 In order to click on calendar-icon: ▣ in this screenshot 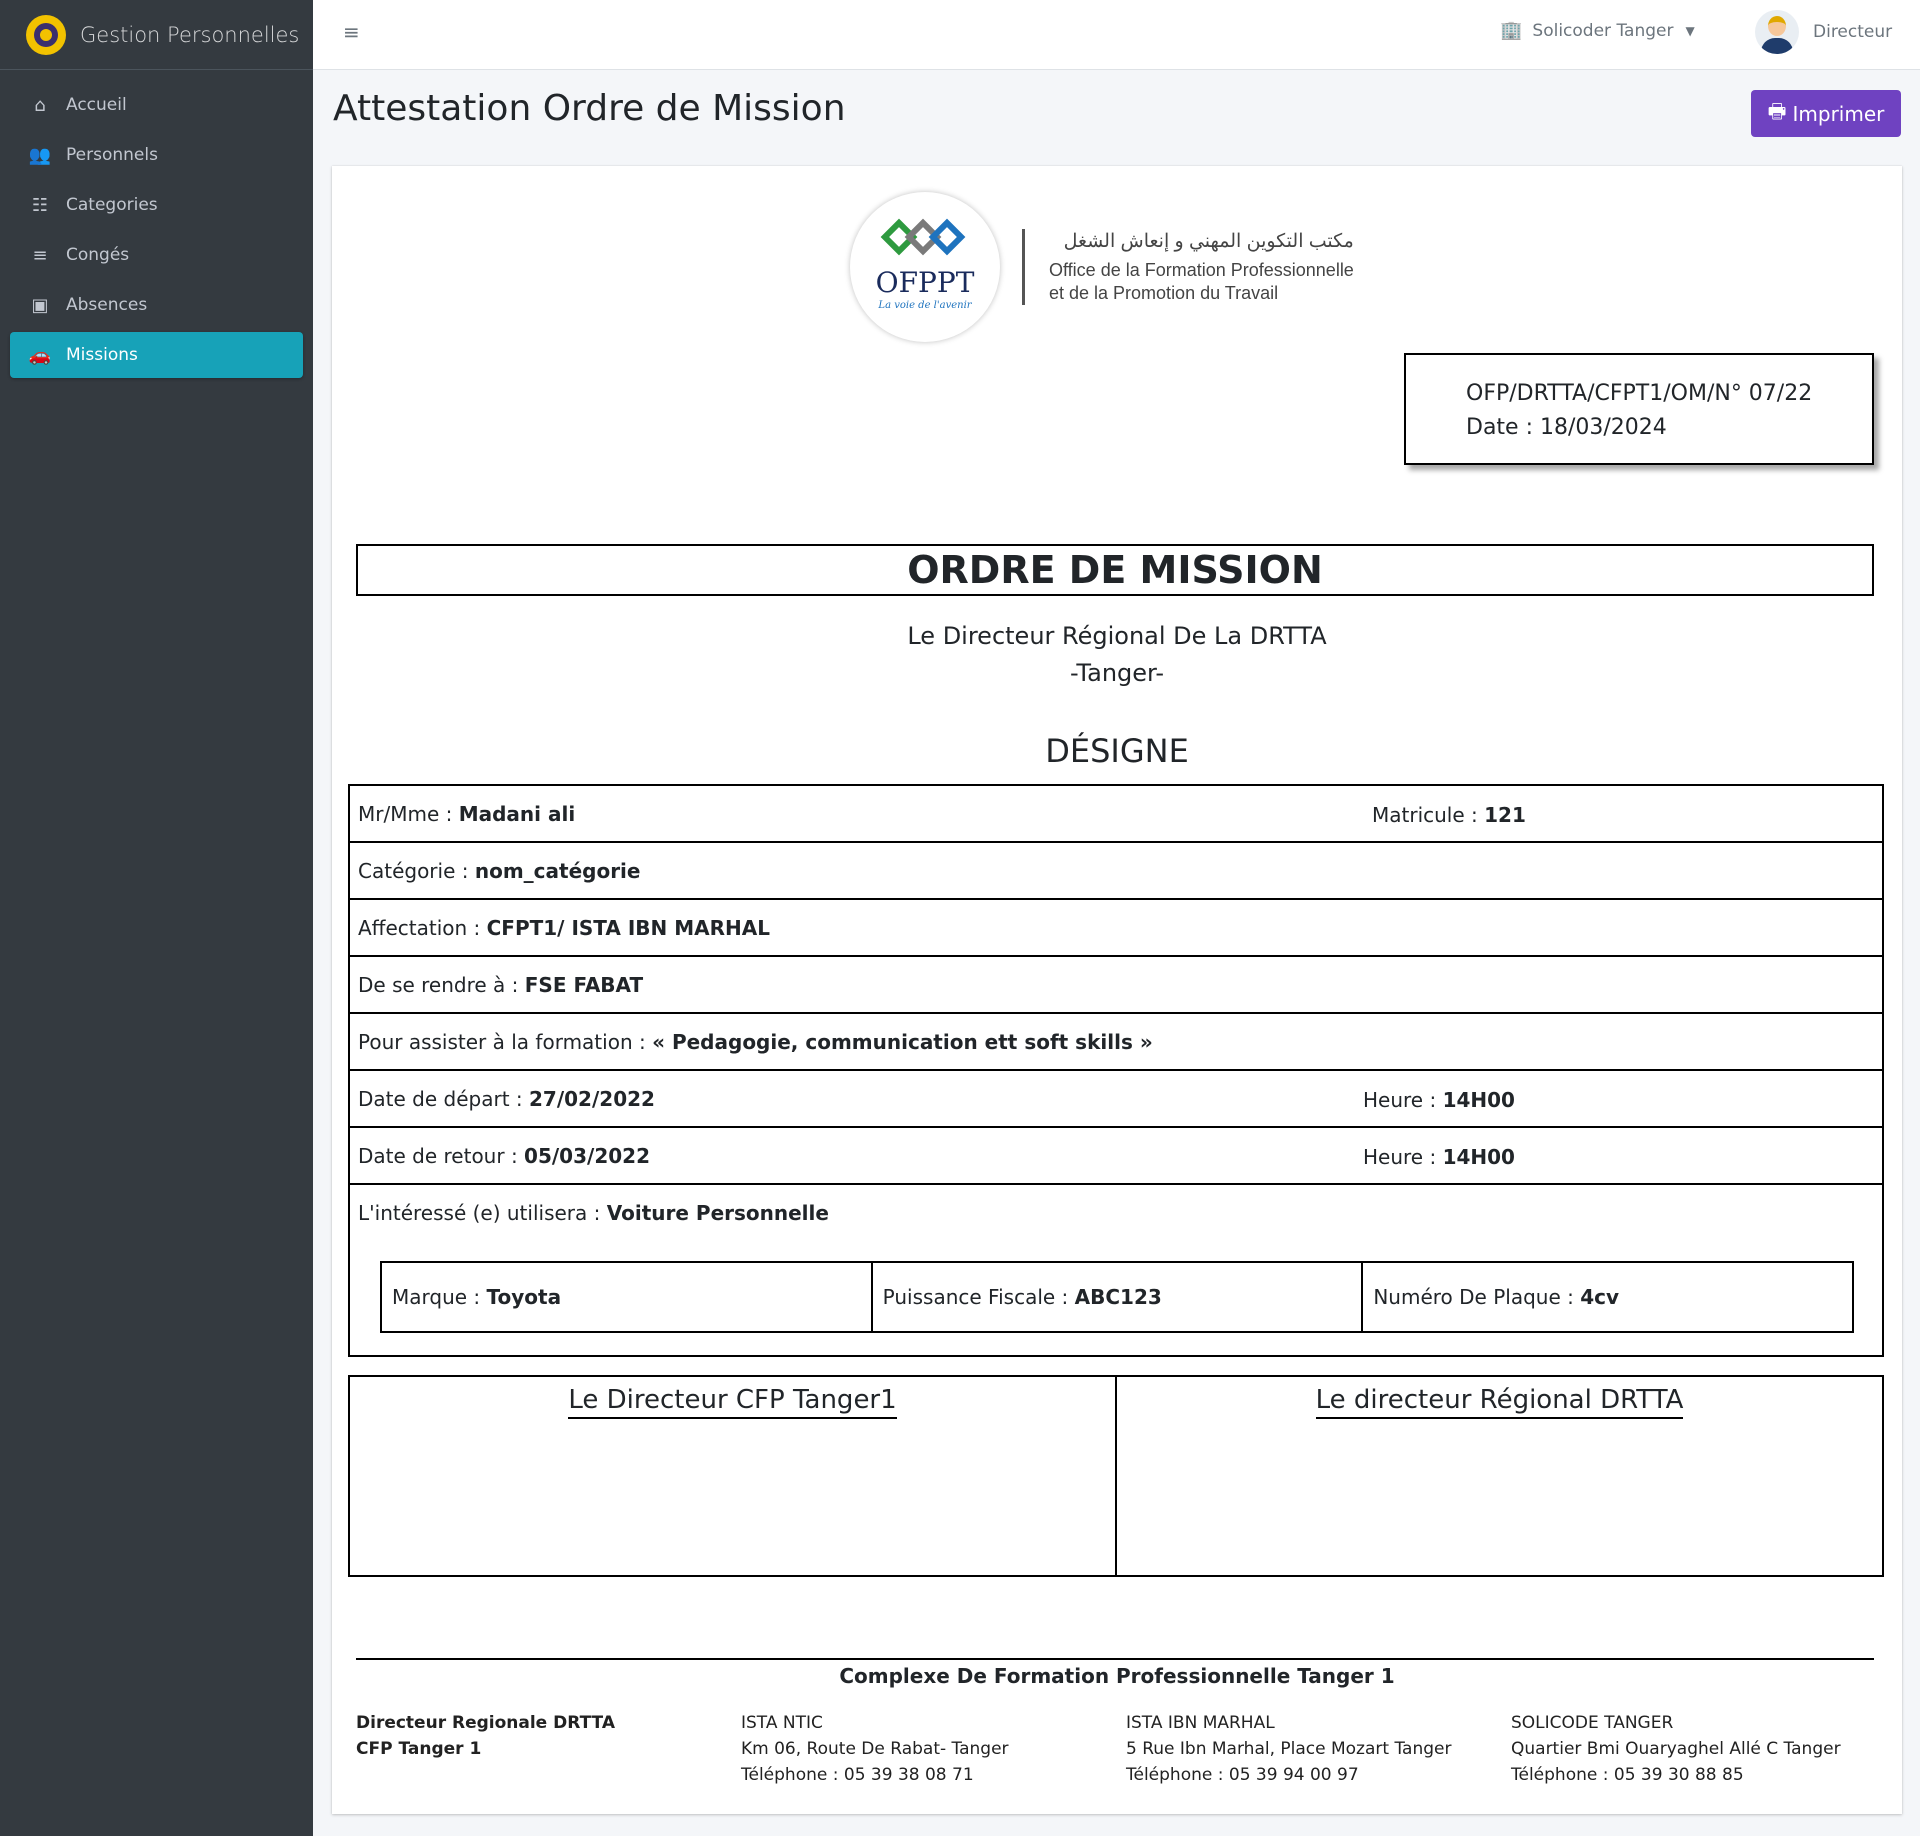, I will do `click(40, 305)`.